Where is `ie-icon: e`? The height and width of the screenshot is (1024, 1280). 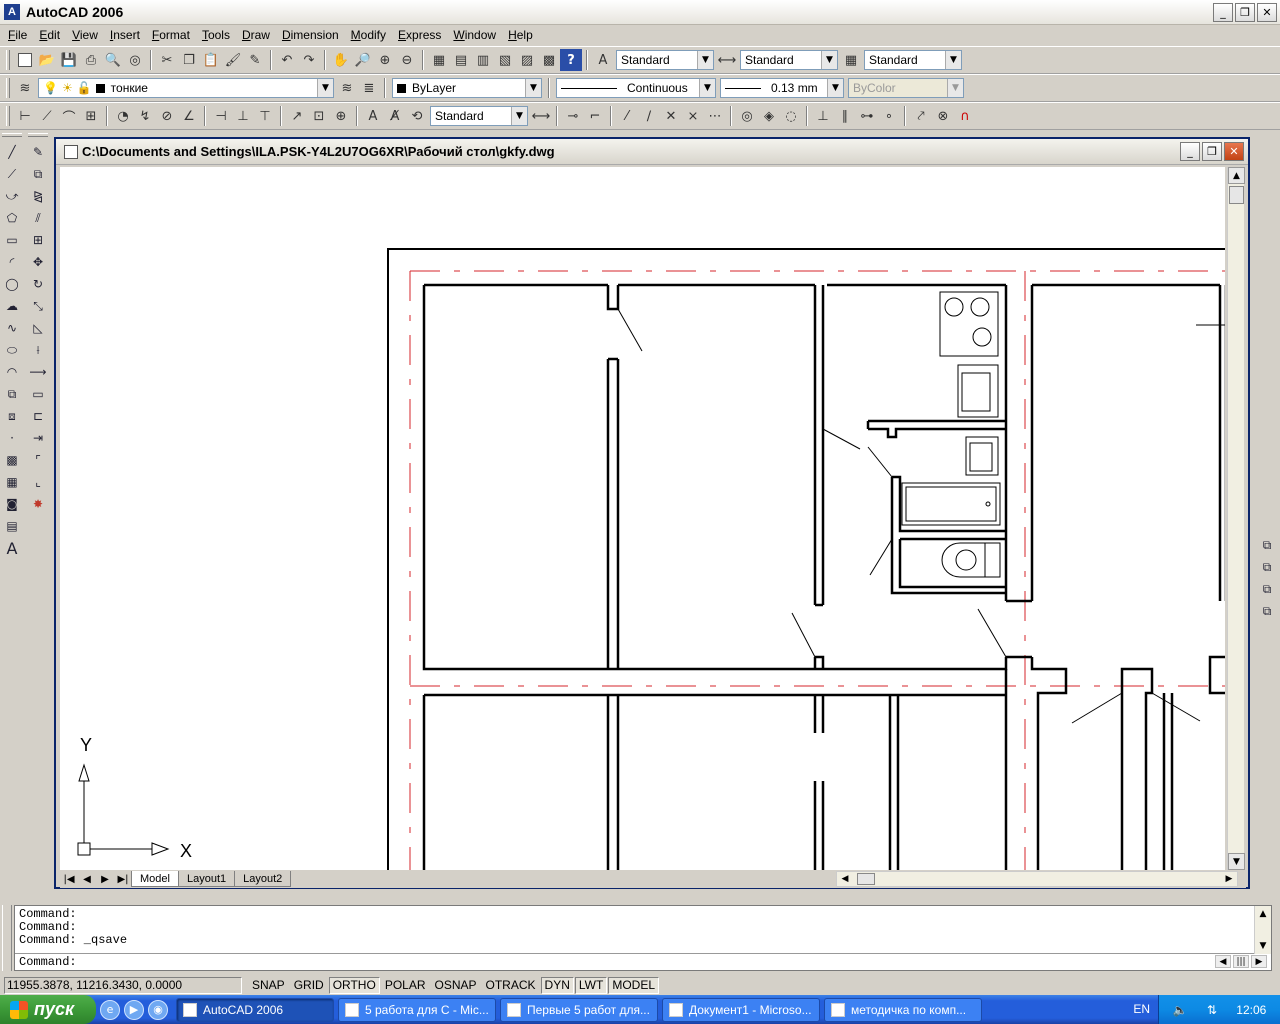
ie-icon: e is located at coordinates (110, 1009).